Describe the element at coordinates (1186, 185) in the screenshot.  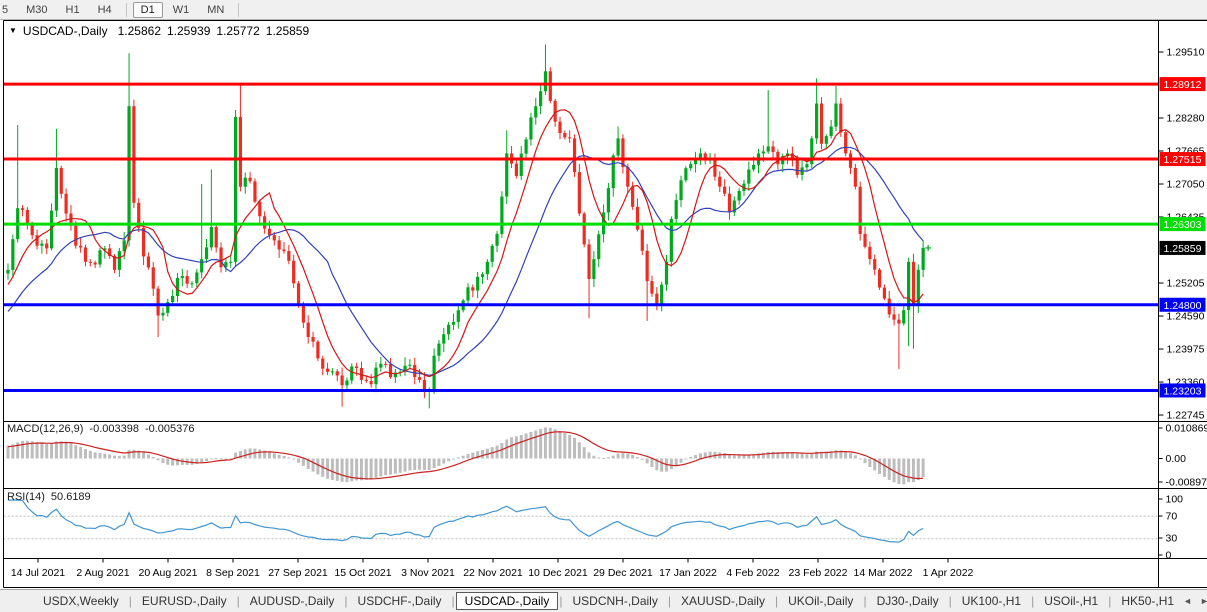
I see `svg-text: 1.27050` at that location.